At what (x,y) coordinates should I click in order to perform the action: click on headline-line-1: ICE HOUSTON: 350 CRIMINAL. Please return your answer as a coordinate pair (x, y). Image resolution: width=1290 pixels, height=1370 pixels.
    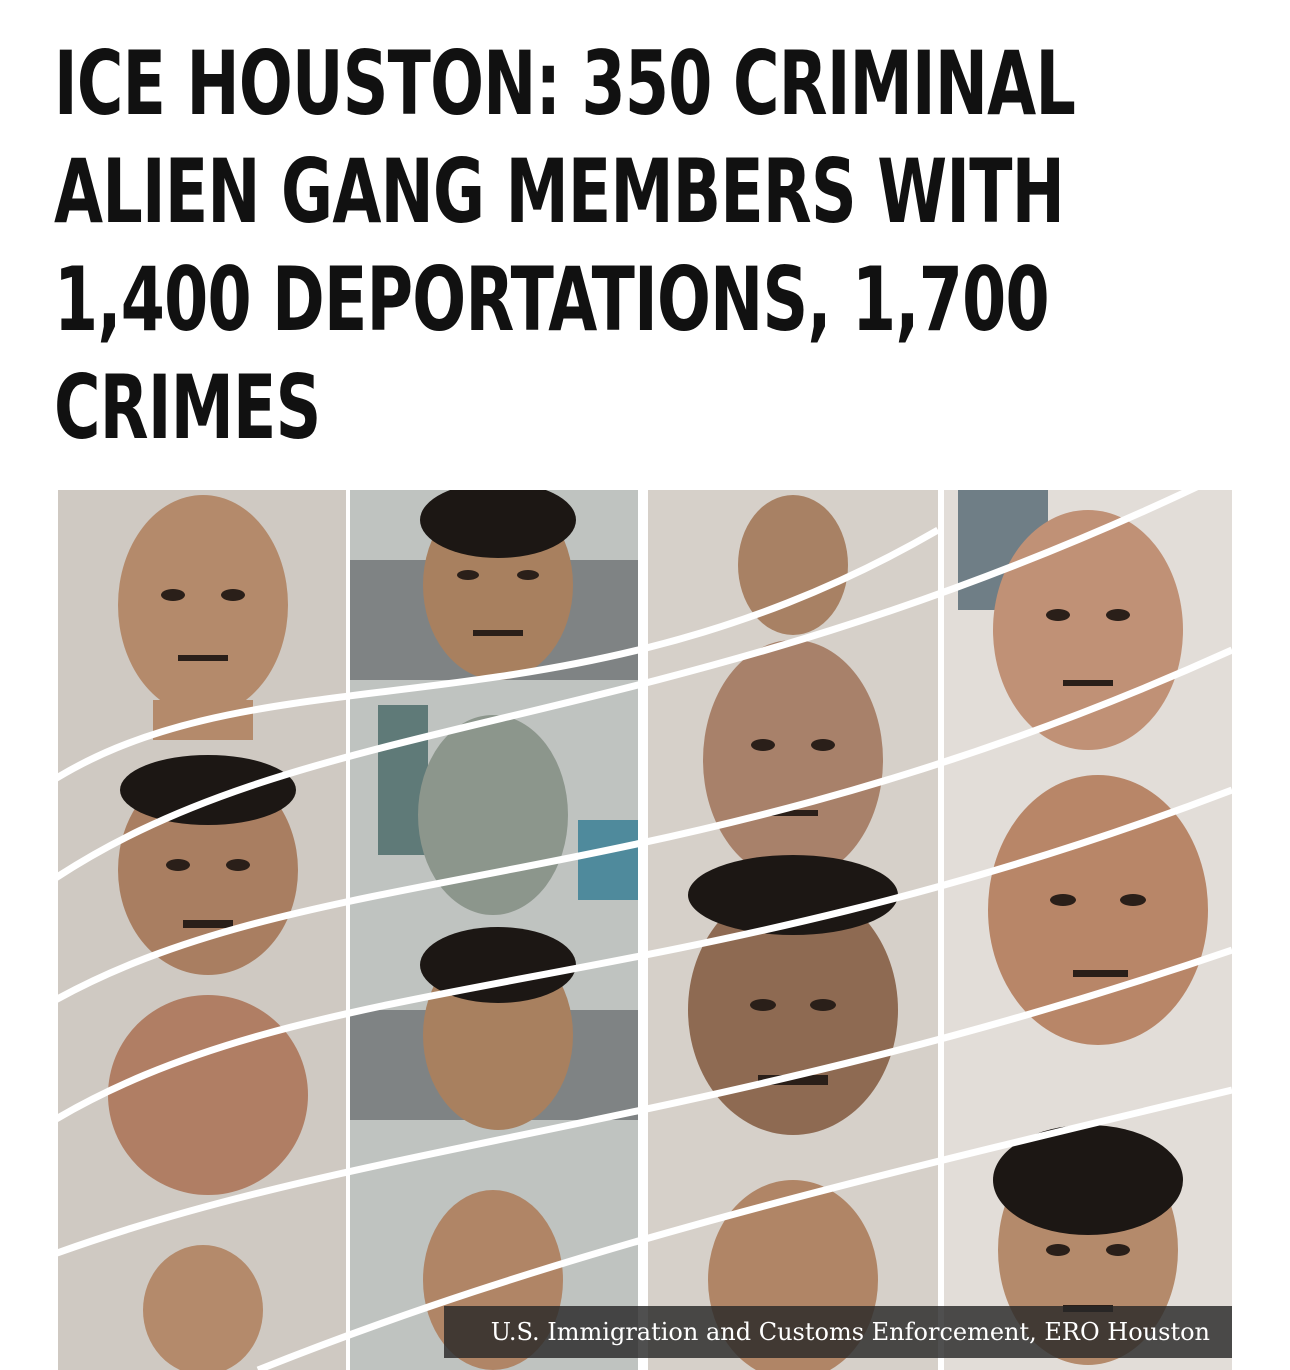
    Looking at the image, I should click on (565, 83).